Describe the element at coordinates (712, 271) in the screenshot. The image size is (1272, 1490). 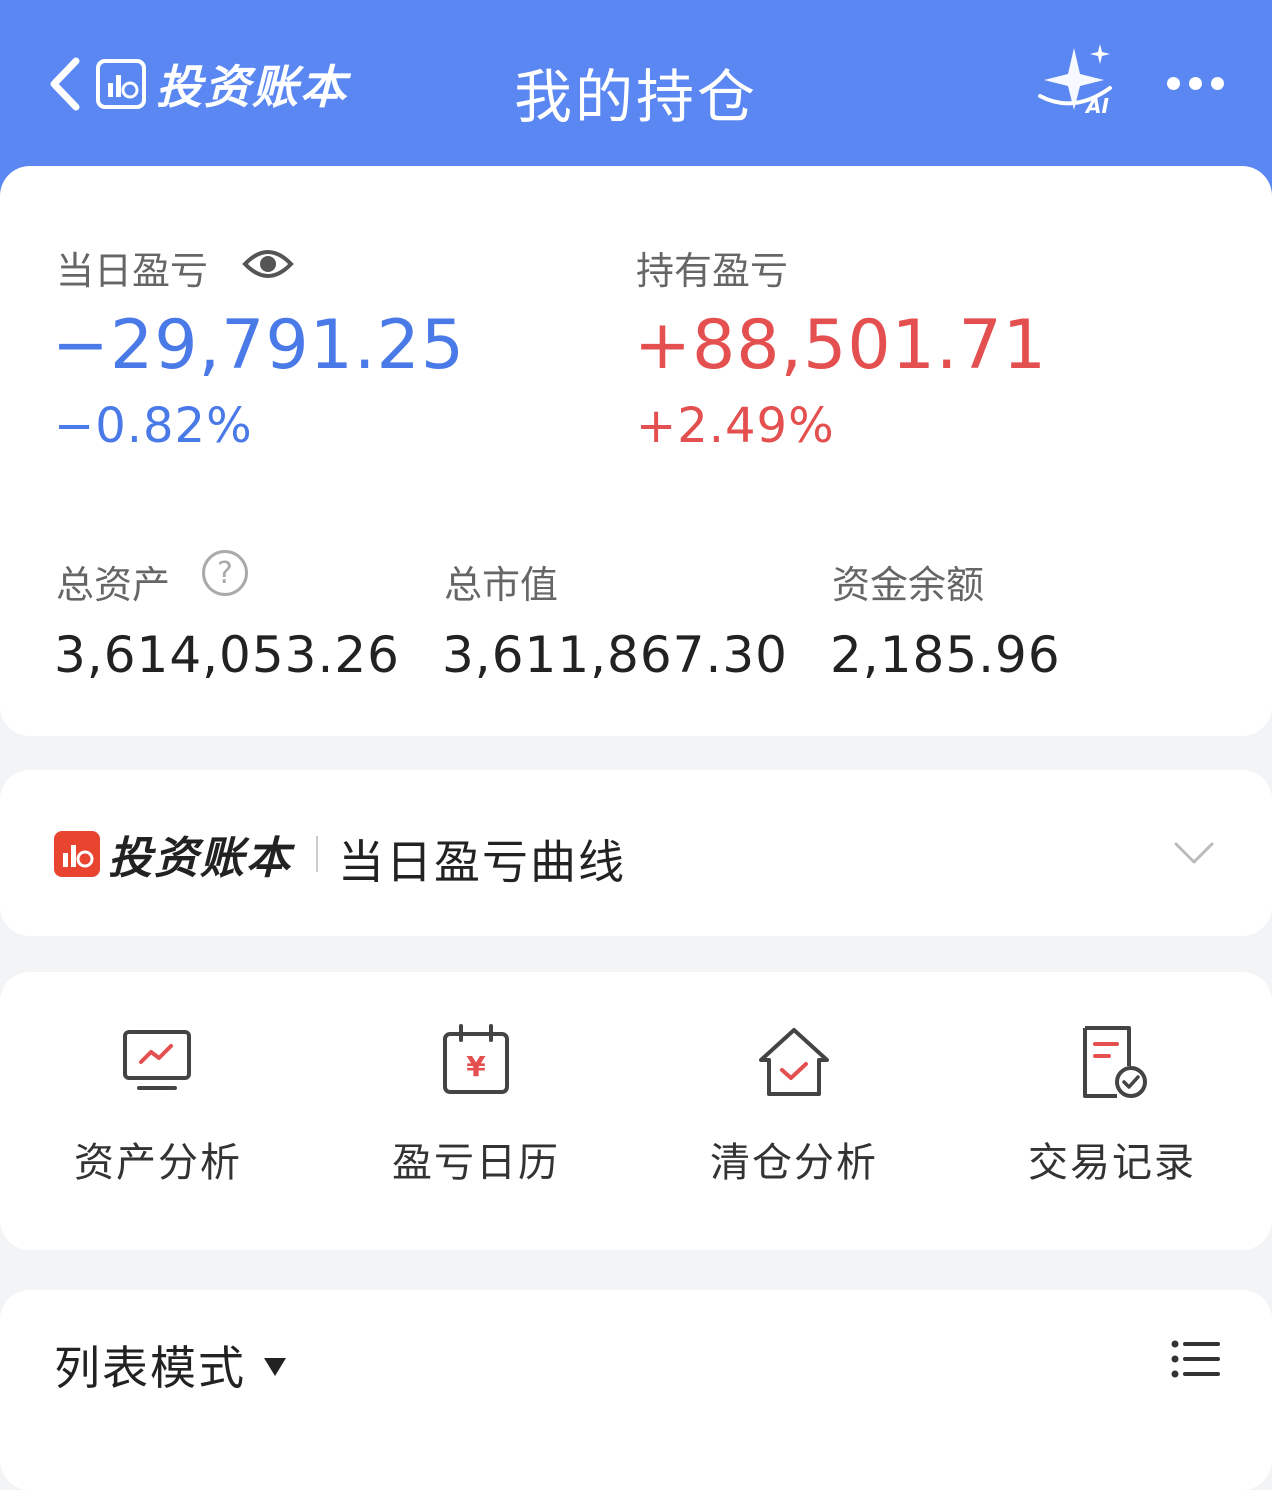
I see `holding-pl-label: 持有盈亏` at that location.